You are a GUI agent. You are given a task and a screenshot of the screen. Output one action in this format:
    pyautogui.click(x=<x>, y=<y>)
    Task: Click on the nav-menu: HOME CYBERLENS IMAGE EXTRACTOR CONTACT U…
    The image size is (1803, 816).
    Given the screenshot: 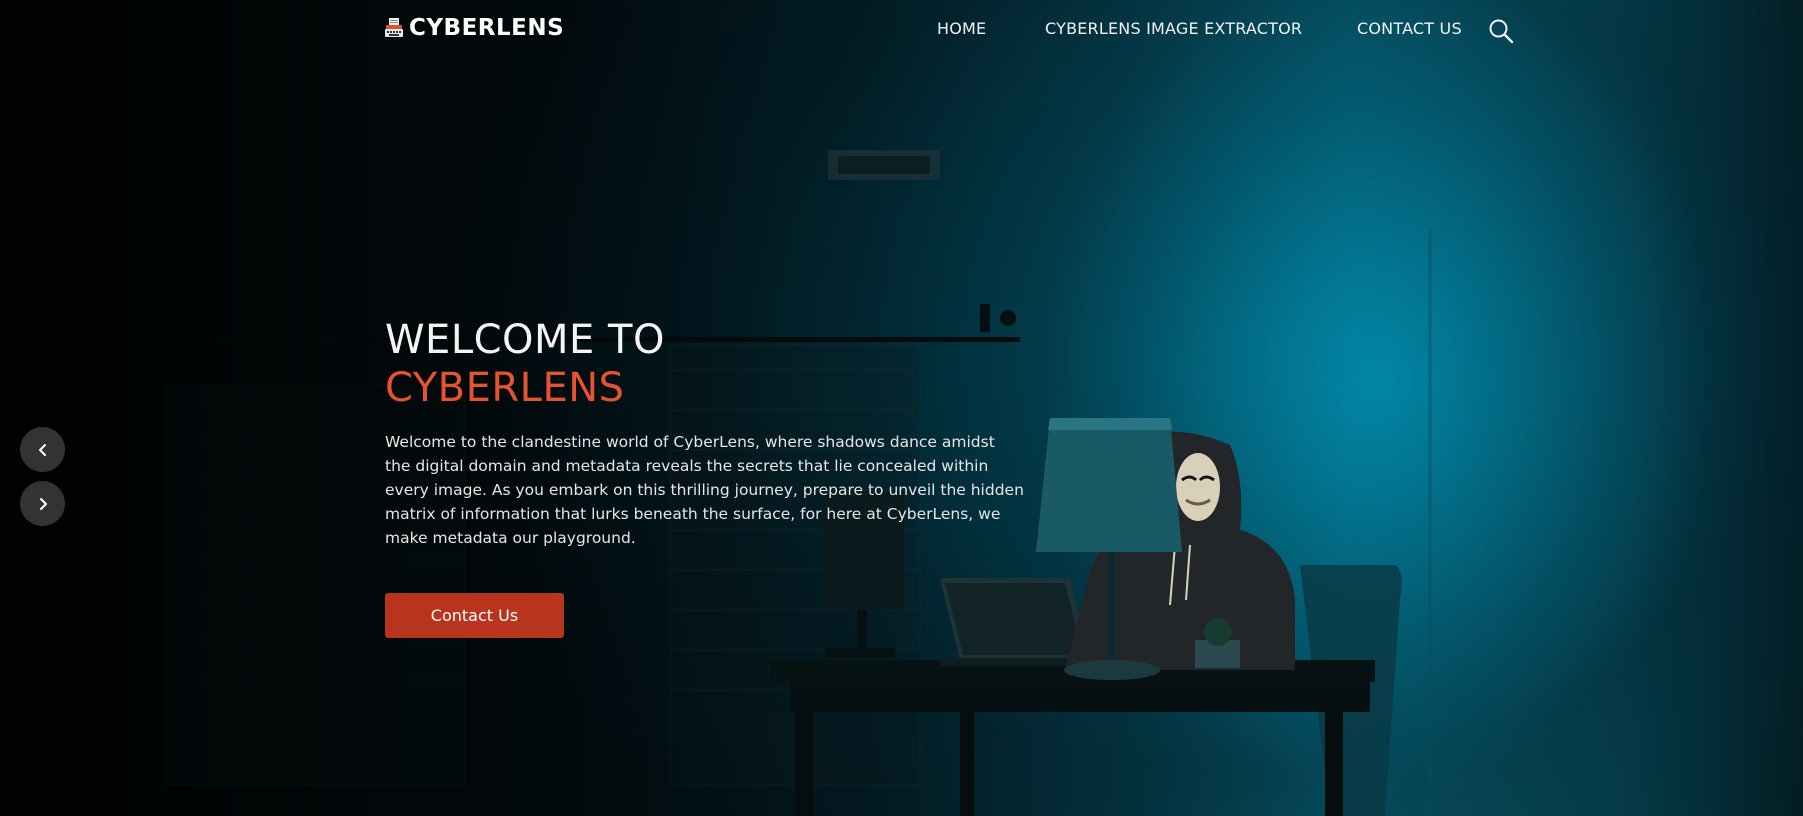 What is the action you would take?
    pyautogui.click(x=901, y=31)
    